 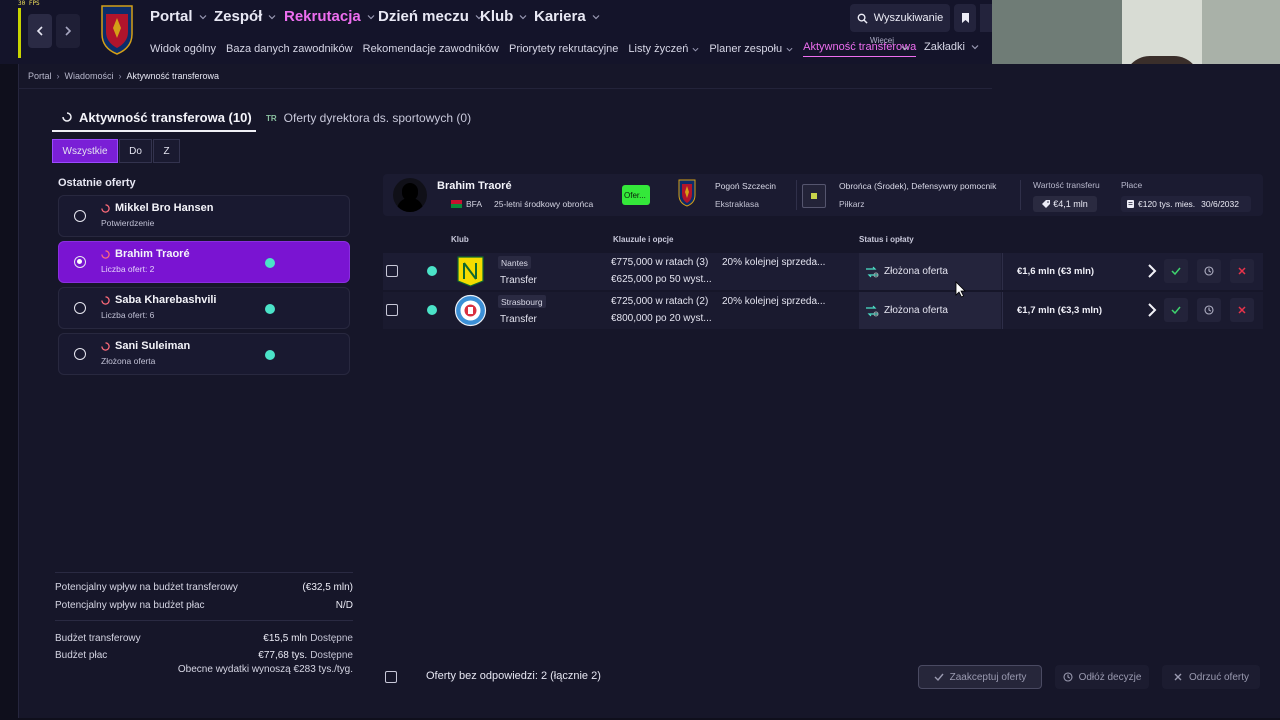 I want to click on nav-career: Kariera, so click(x=567, y=16).